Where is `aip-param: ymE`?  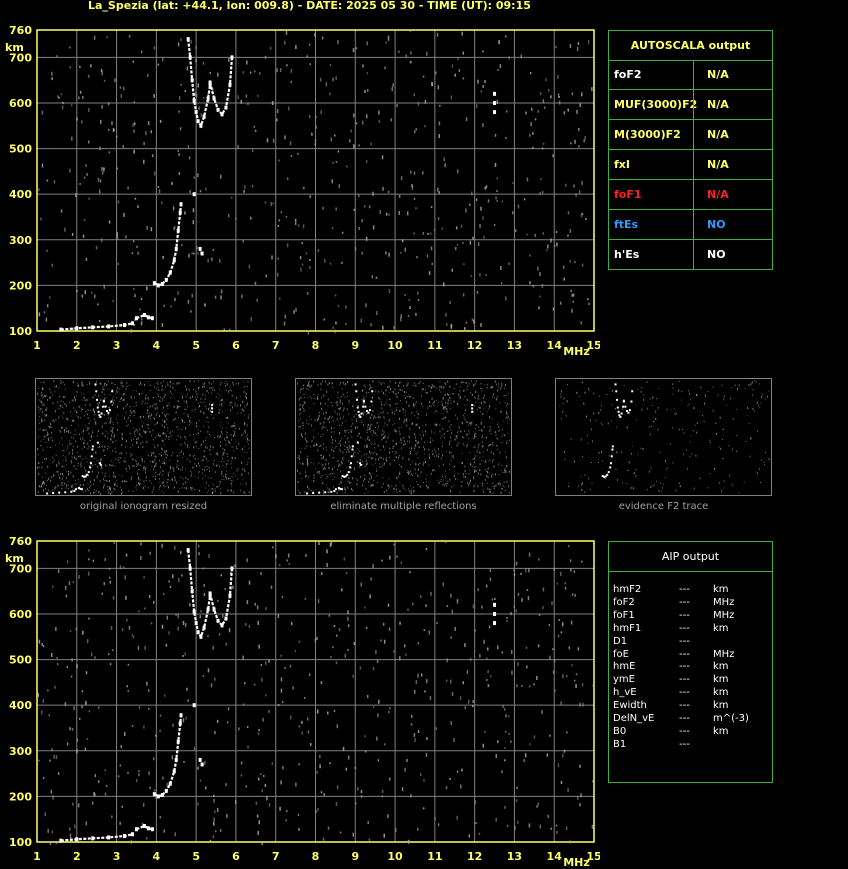 aip-param: ymE is located at coordinates (624, 680).